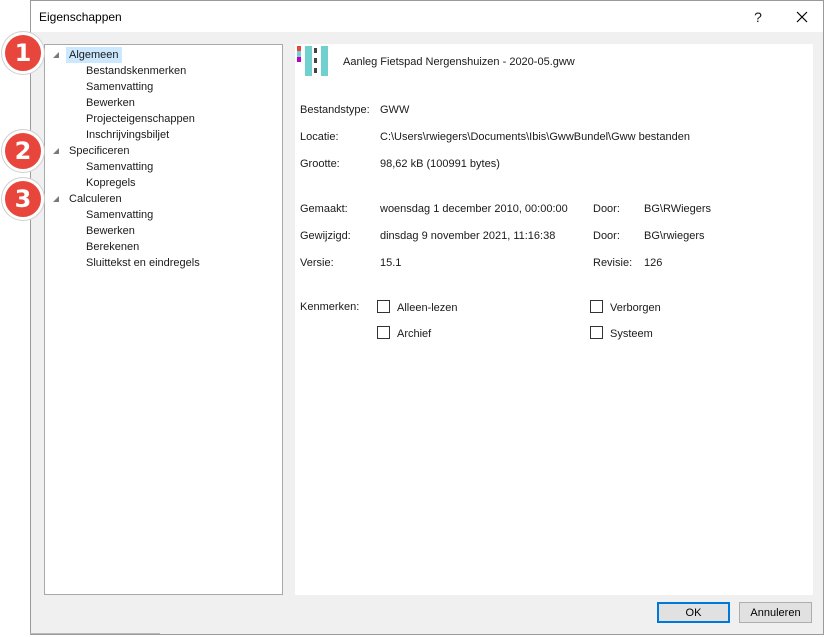 The image size is (826, 637). Describe the element at coordinates (653, 263) in the screenshot. I see `revision-value: 126` at that location.